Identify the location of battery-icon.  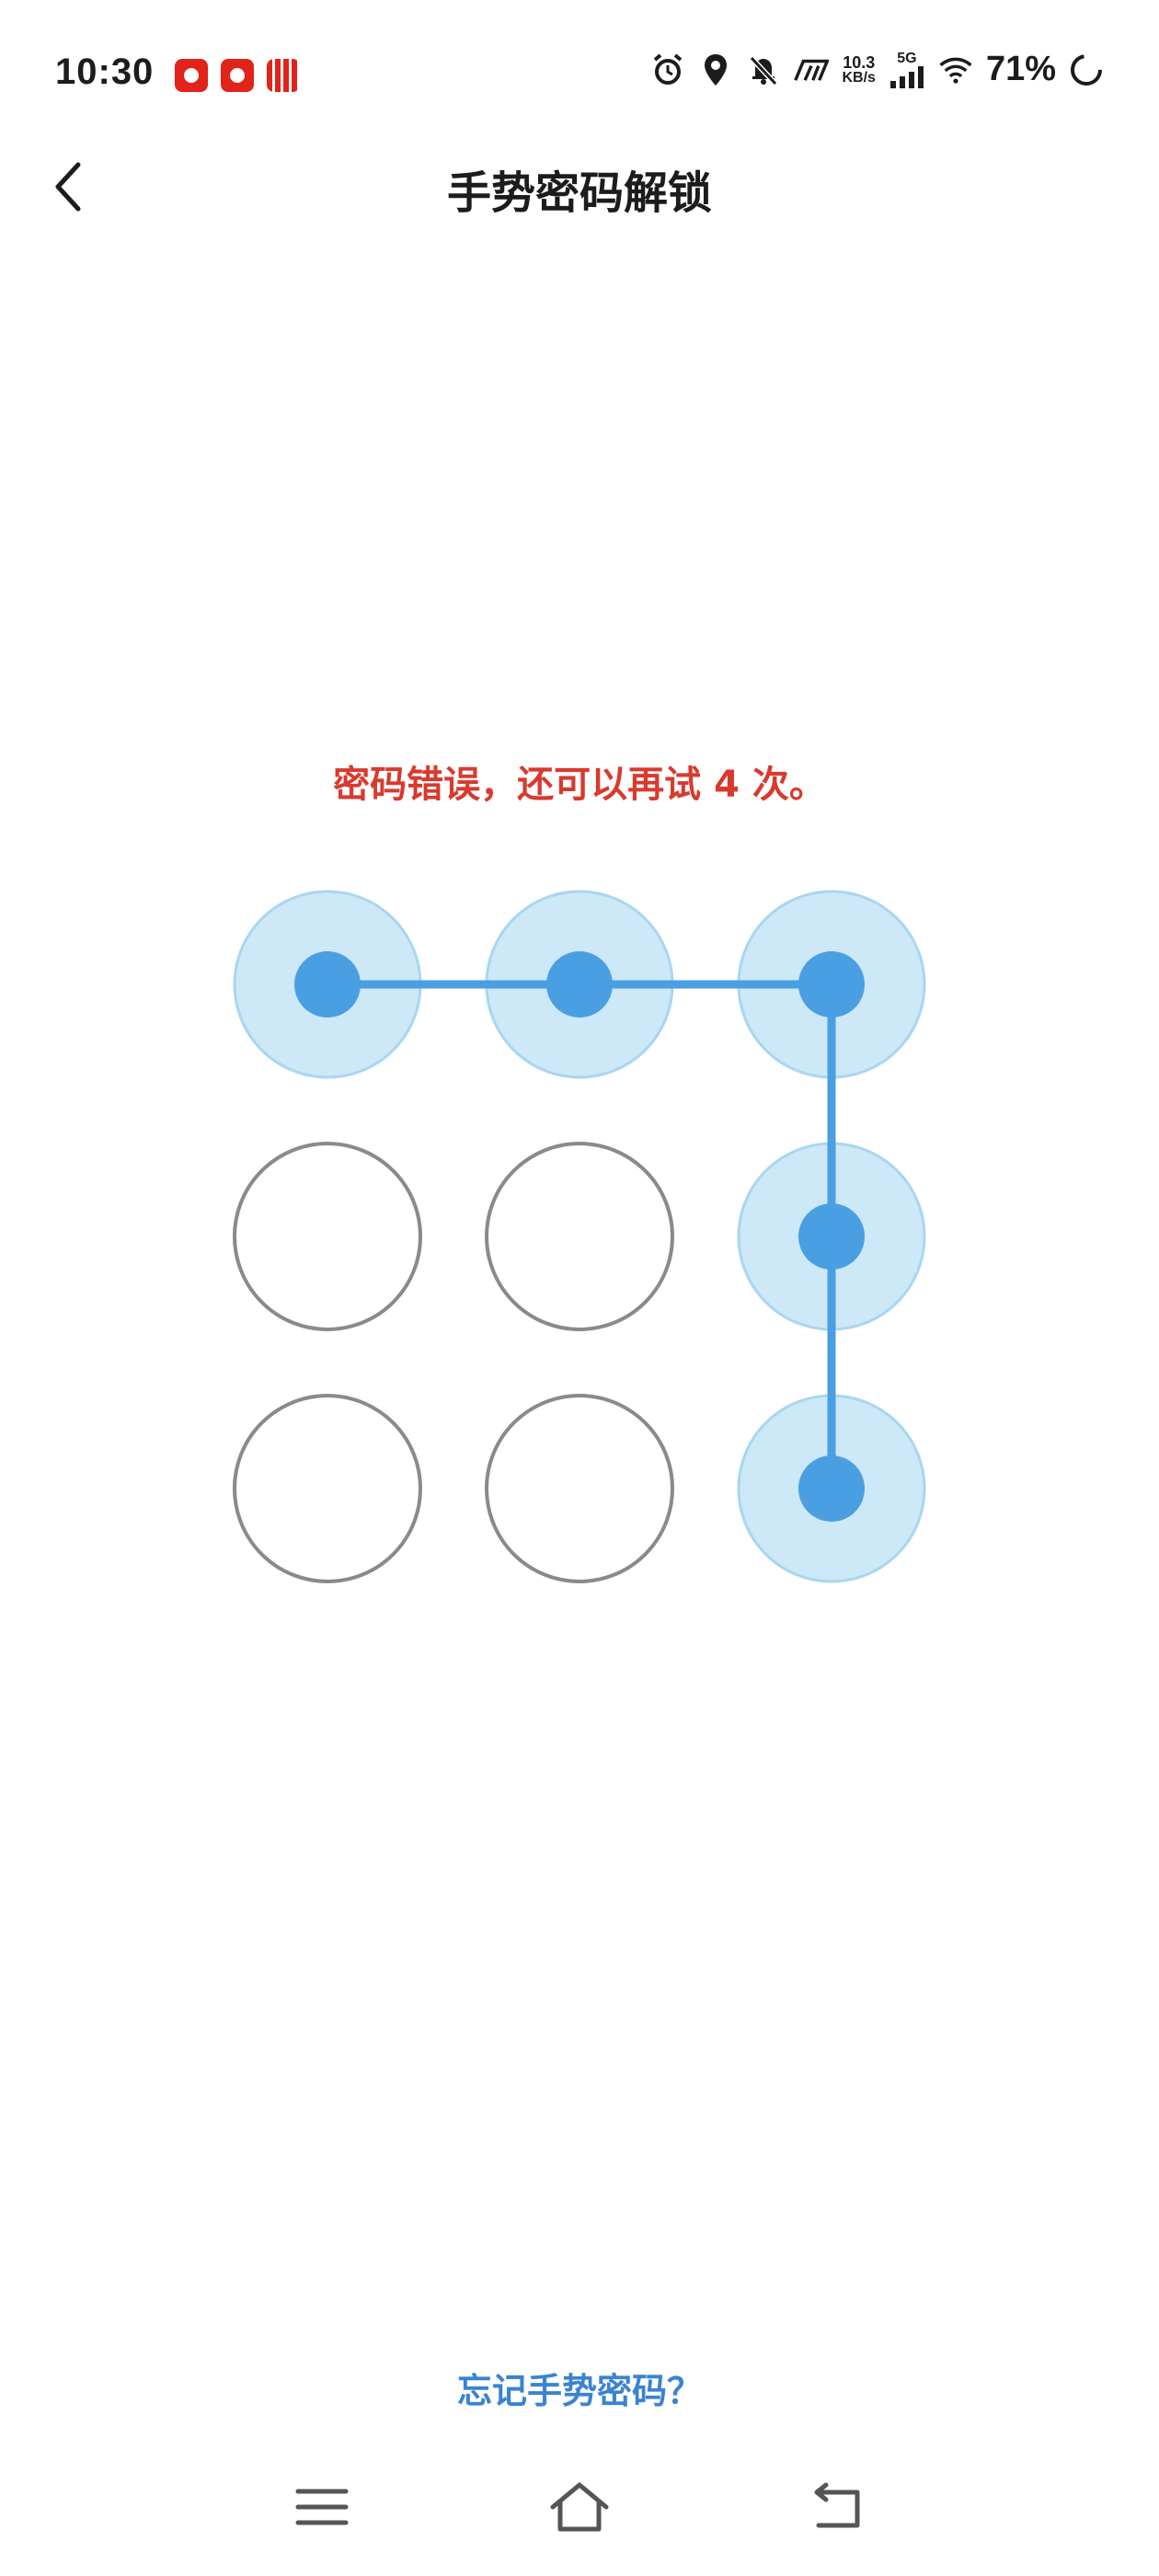
(1086, 69).